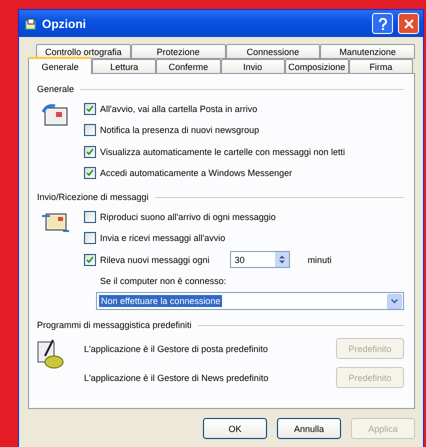  I want to click on close-button, so click(408, 23).